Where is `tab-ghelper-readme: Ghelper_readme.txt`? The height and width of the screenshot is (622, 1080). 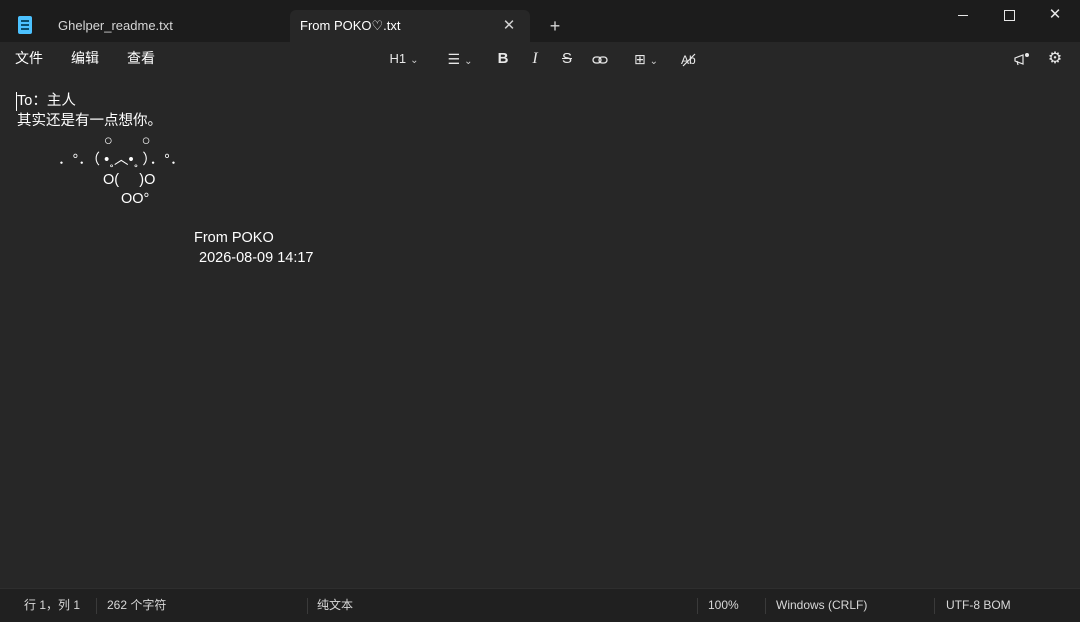
tab-ghelper-readme: Ghelper_readme.txt is located at coordinates (164, 26).